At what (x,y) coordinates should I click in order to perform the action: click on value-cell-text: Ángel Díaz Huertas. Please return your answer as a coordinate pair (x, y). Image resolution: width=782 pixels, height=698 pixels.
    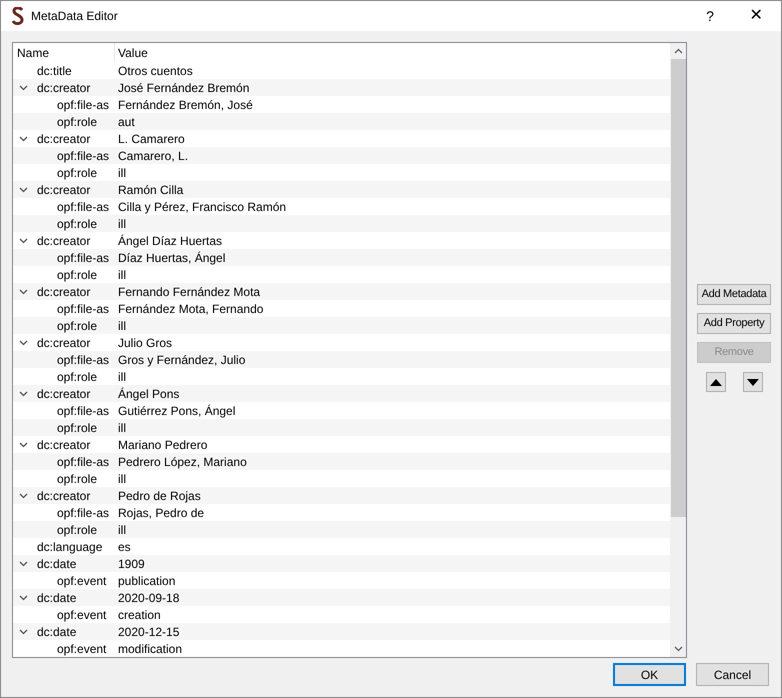
    Looking at the image, I should click on (169, 241).